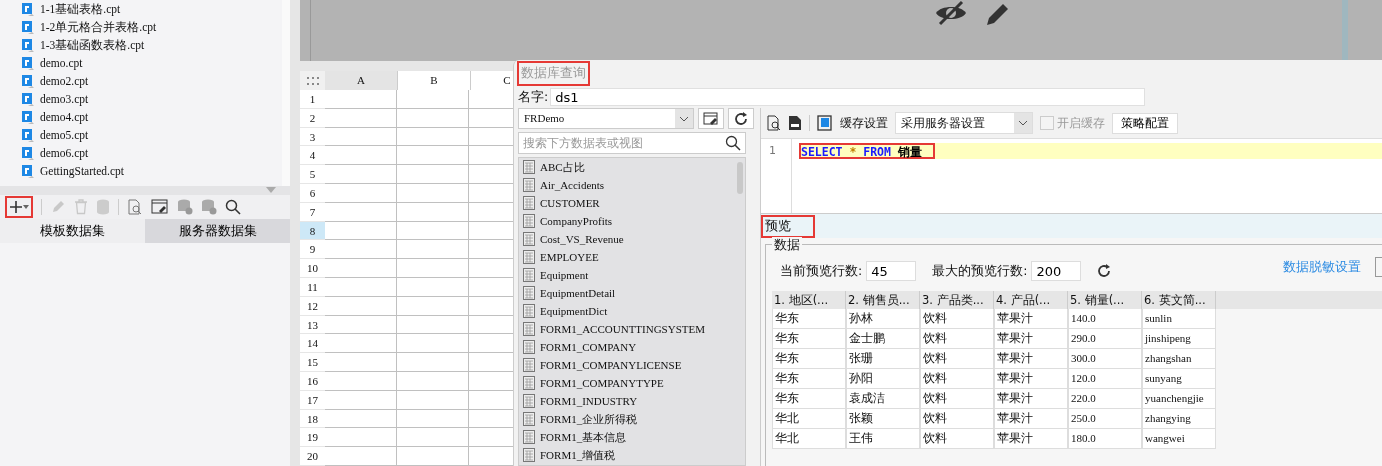 This screenshot has height=466, width=1382. What do you see at coordinates (271, 190) in the screenshot?
I see `caret-icon` at bounding box center [271, 190].